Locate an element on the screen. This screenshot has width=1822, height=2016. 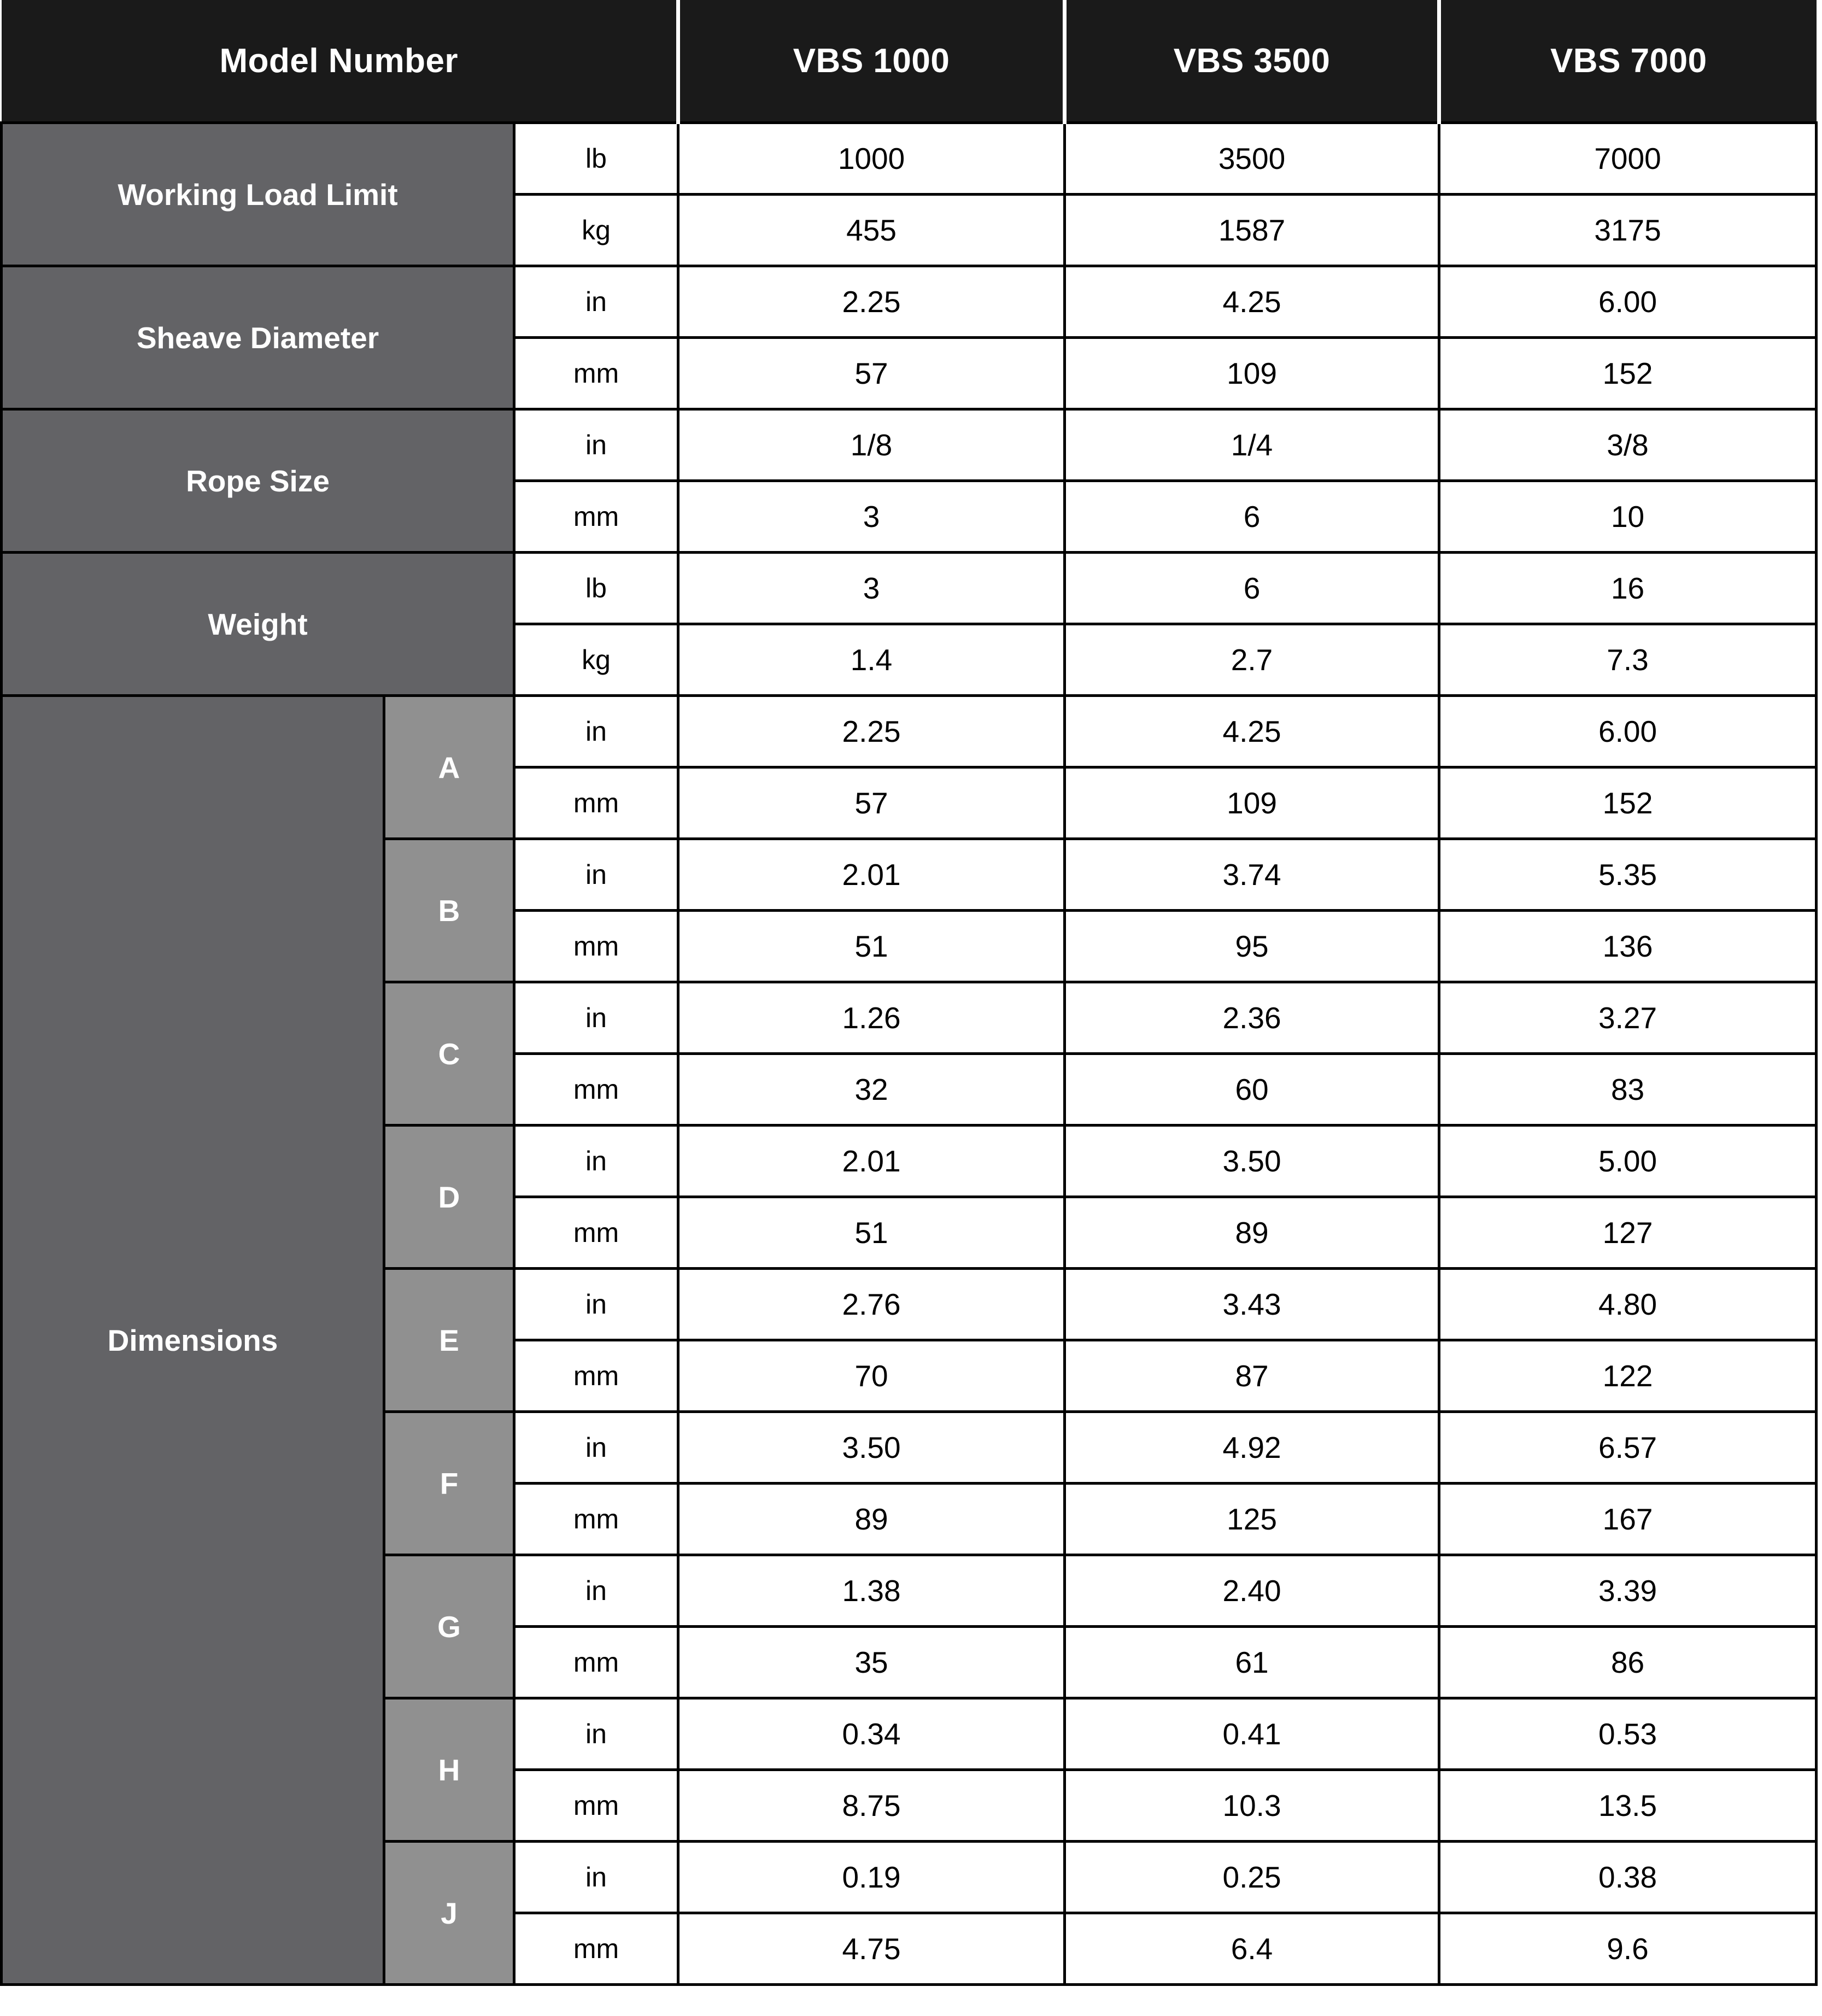
value-cell: 7.3 is located at coordinates (1628, 660).